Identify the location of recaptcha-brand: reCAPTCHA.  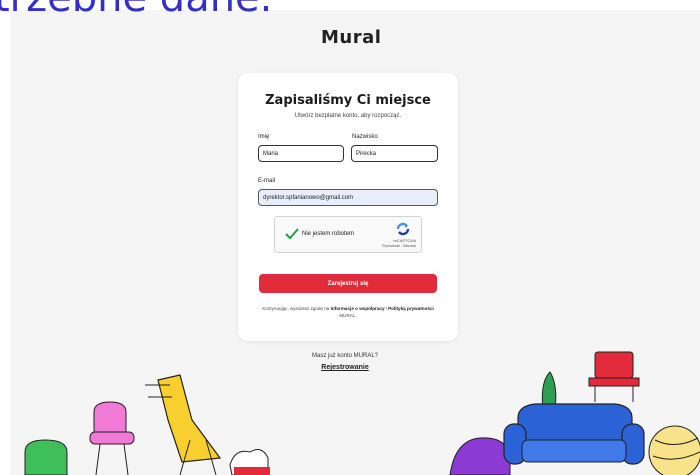
(404, 240).